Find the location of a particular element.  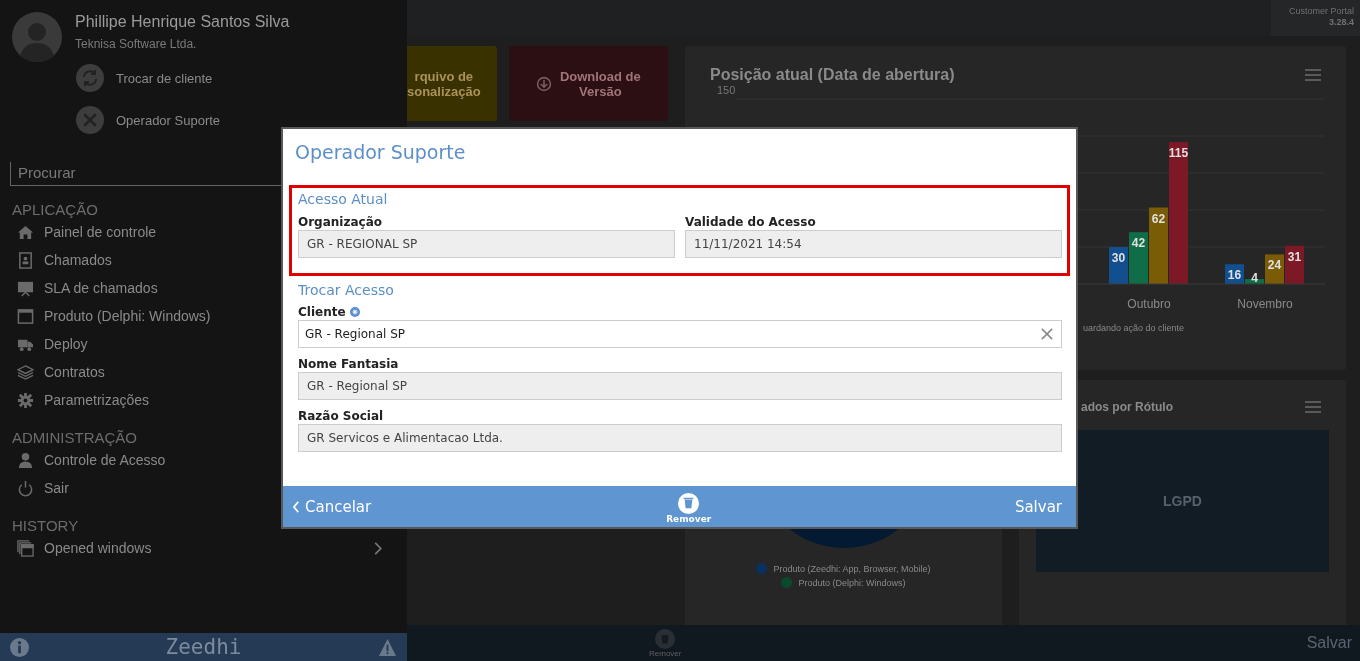

tile: rquivo de sonalização is located at coordinates (452, 83).